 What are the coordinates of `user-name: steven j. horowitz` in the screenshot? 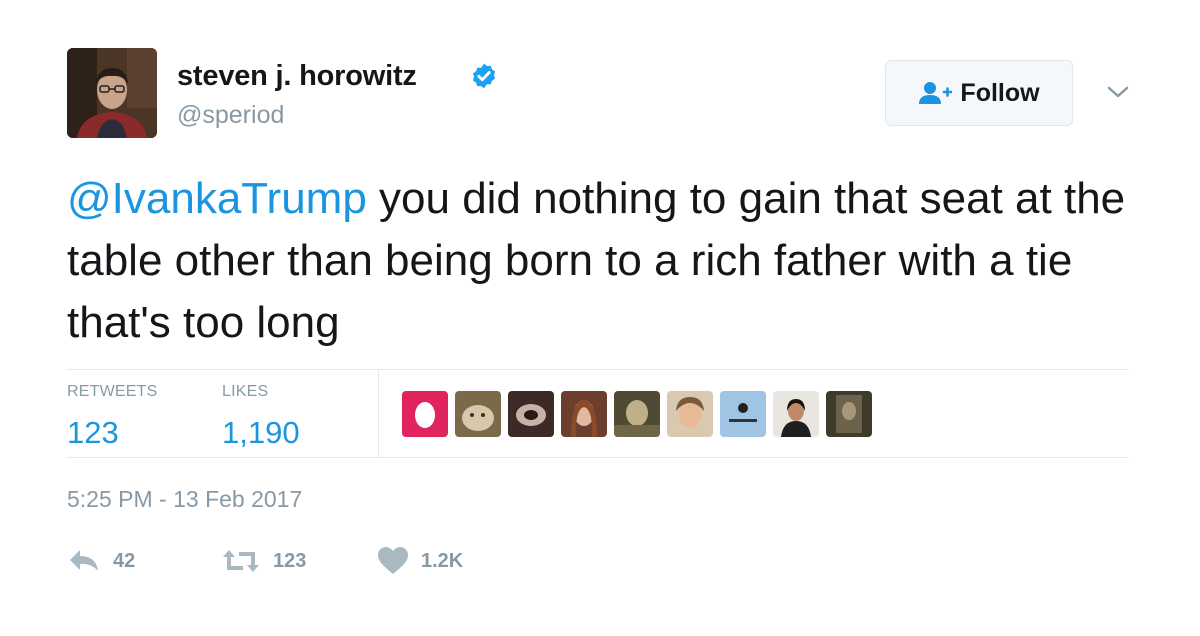 It's located at (297, 76).